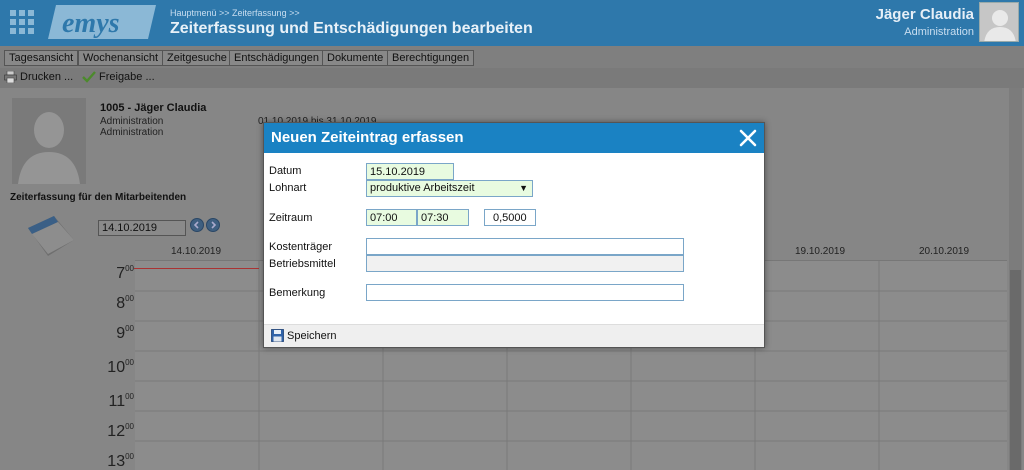  I want to click on user-silhouette-icon, so click(1000, 25).